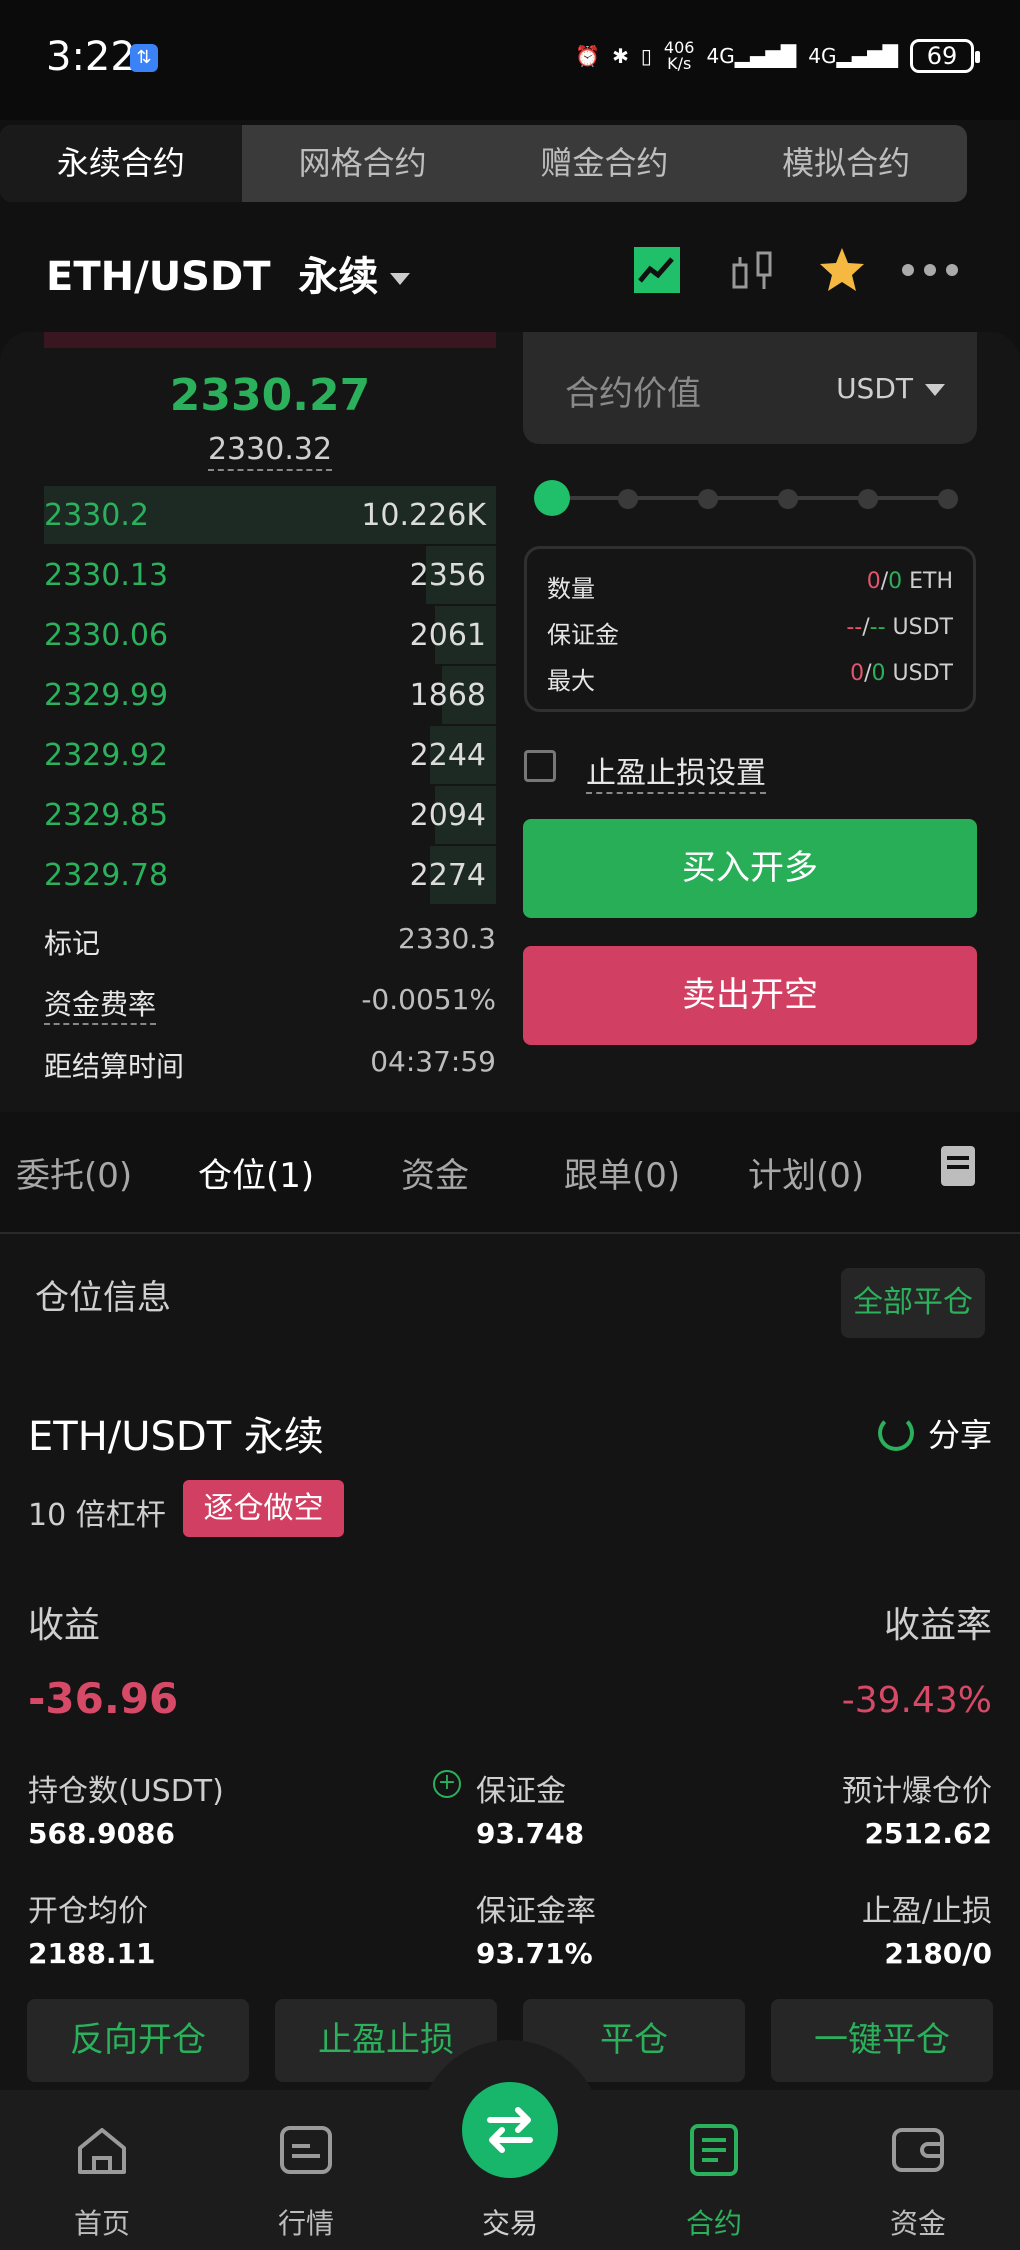 This screenshot has height=2250, width=1020. I want to click on nav-home: 首页, so click(102, 2170).